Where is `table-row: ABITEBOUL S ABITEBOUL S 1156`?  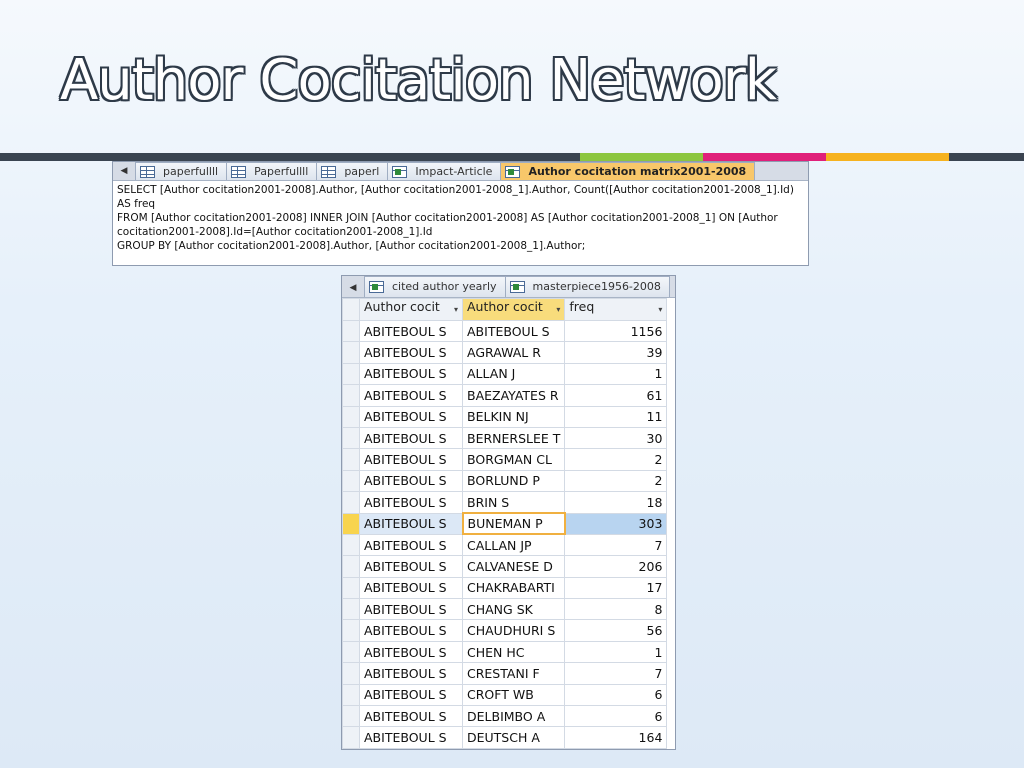
table-row: ABITEBOUL S ABITEBOUL S 1156 is located at coordinates (505, 331).